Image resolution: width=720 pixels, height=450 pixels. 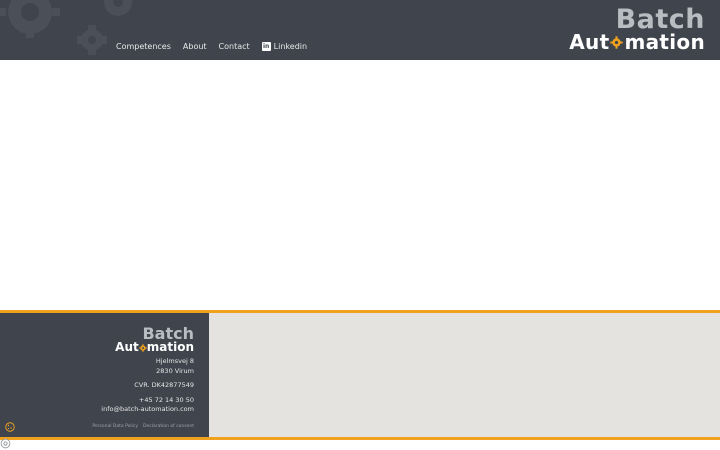 I want to click on nav-competences-label: Competences, so click(x=143, y=46).